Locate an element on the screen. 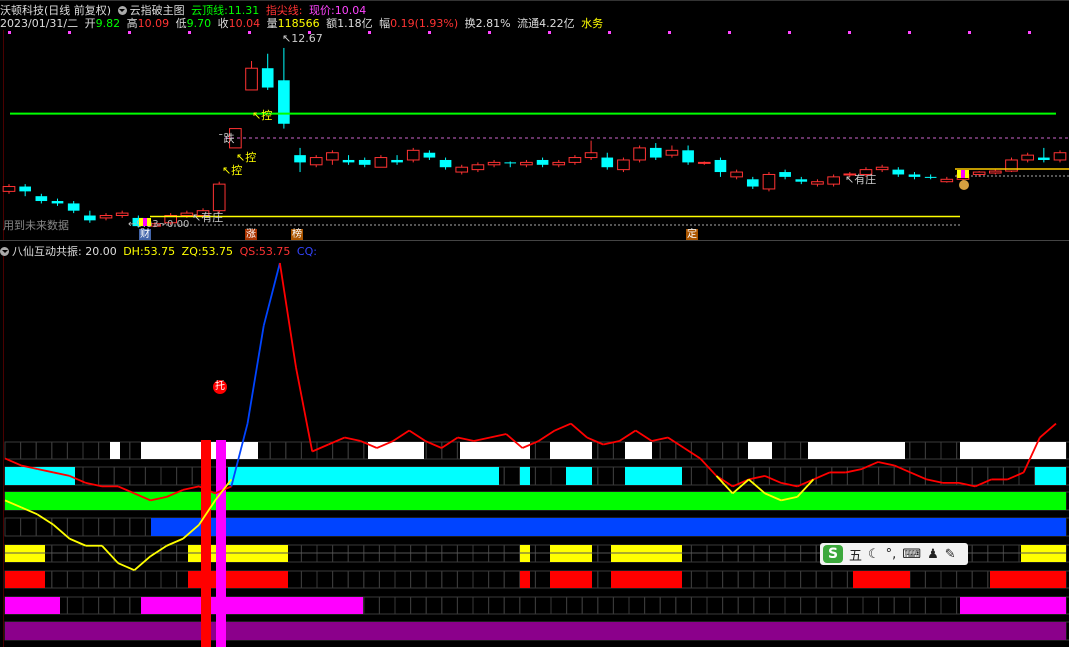 The width and height of the screenshot is (1069, 647). punctuation-icon: °, is located at coordinates (891, 554).